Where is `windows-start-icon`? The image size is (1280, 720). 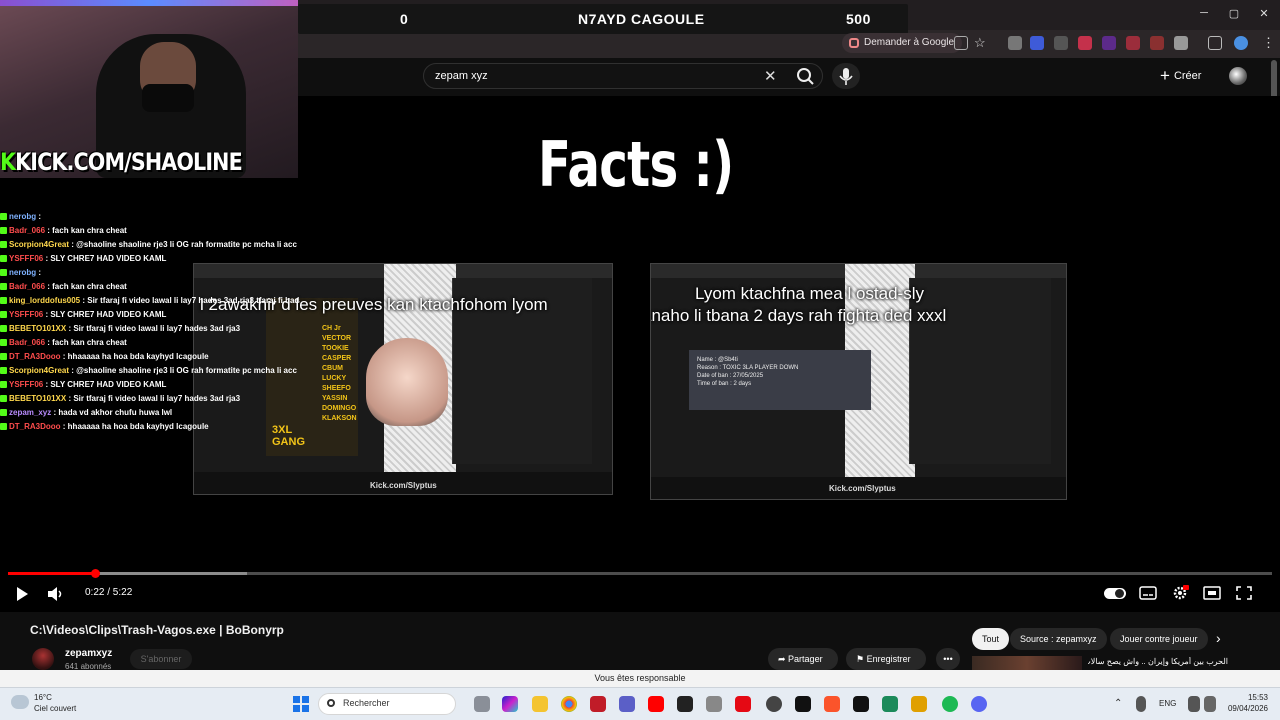
windows-start-icon is located at coordinates (301, 704).